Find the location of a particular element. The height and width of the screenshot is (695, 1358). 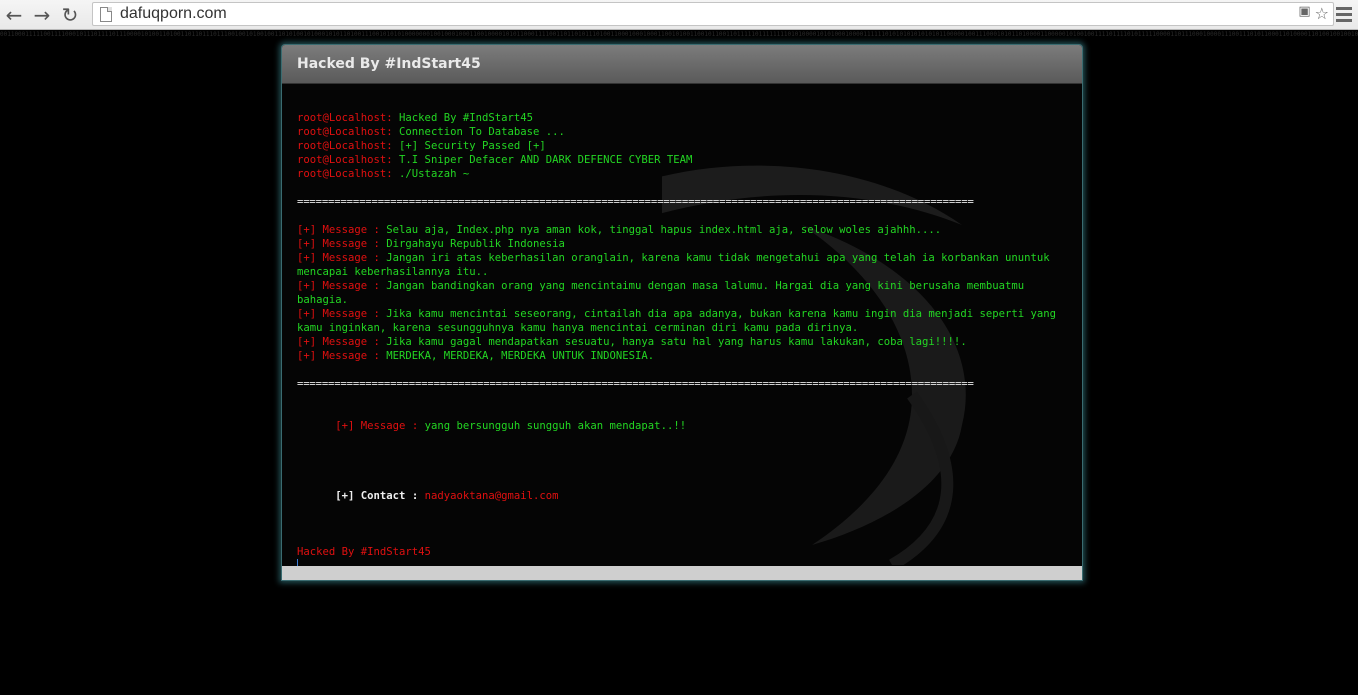

contact-email-link: nadyaoktana@gmail.com is located at coordinates (492, 496).